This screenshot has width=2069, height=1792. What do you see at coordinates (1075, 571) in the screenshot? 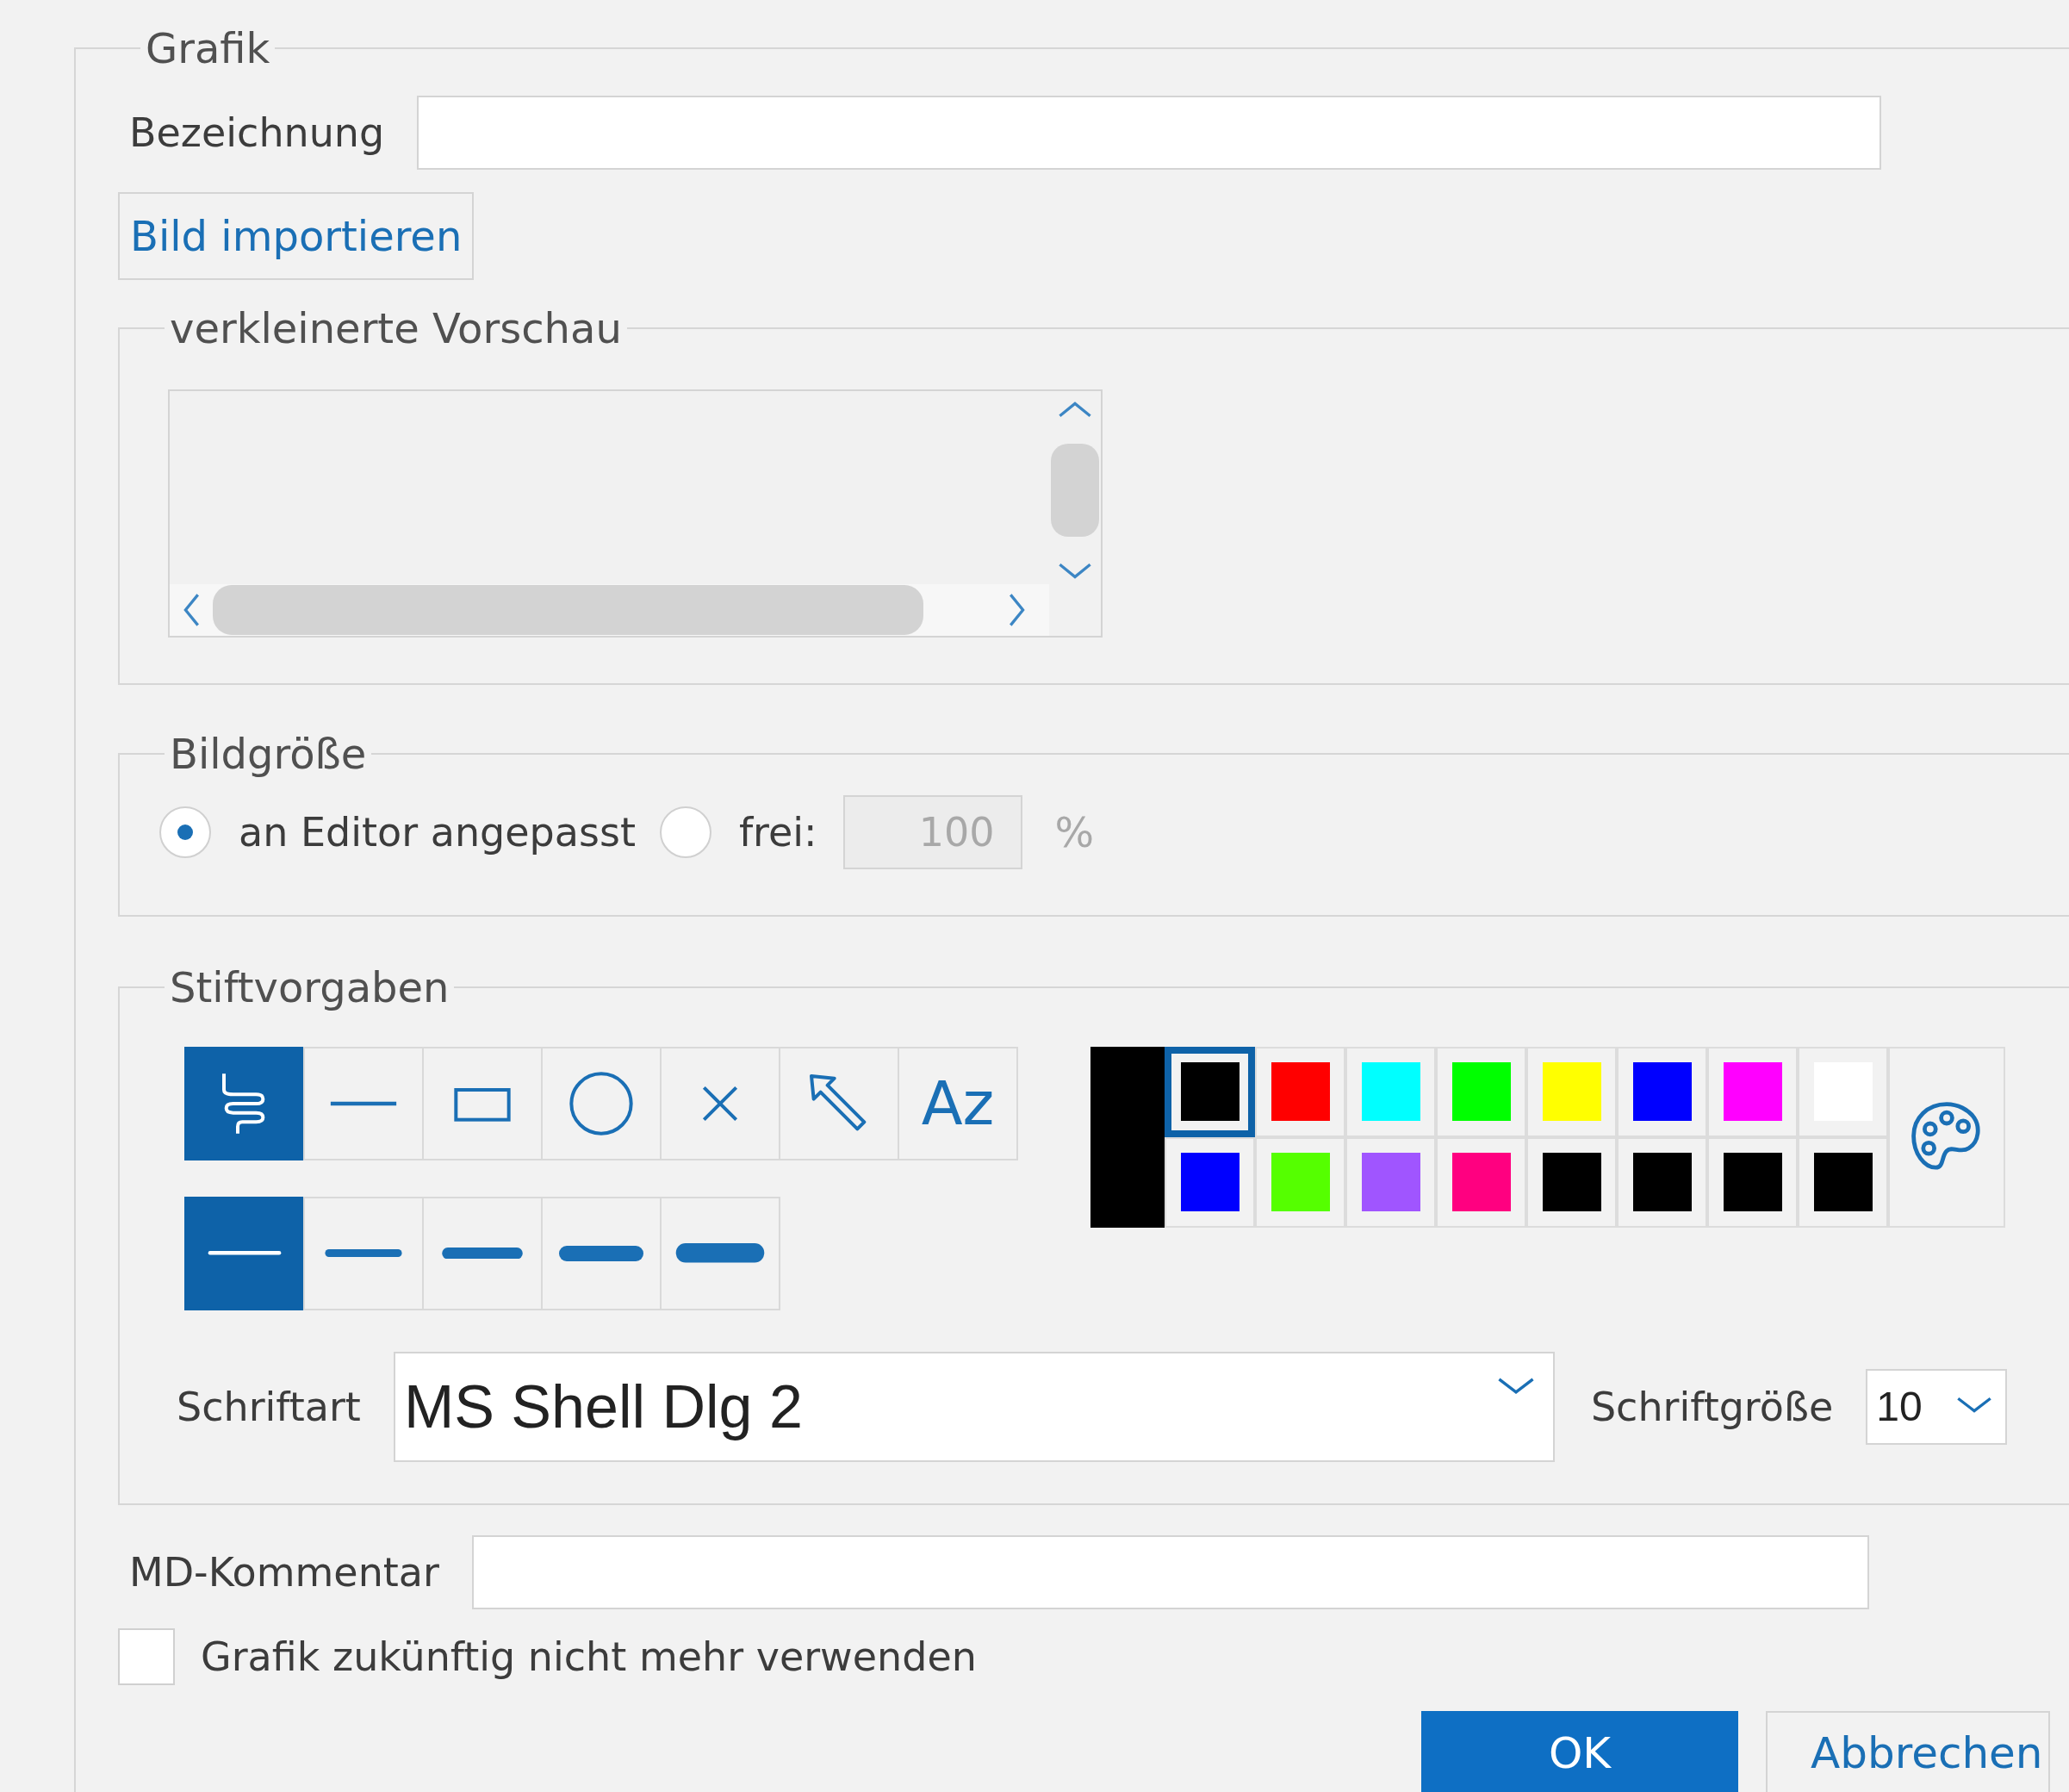
I see `scroll-down-icon` at bounding box center [1075, 571].